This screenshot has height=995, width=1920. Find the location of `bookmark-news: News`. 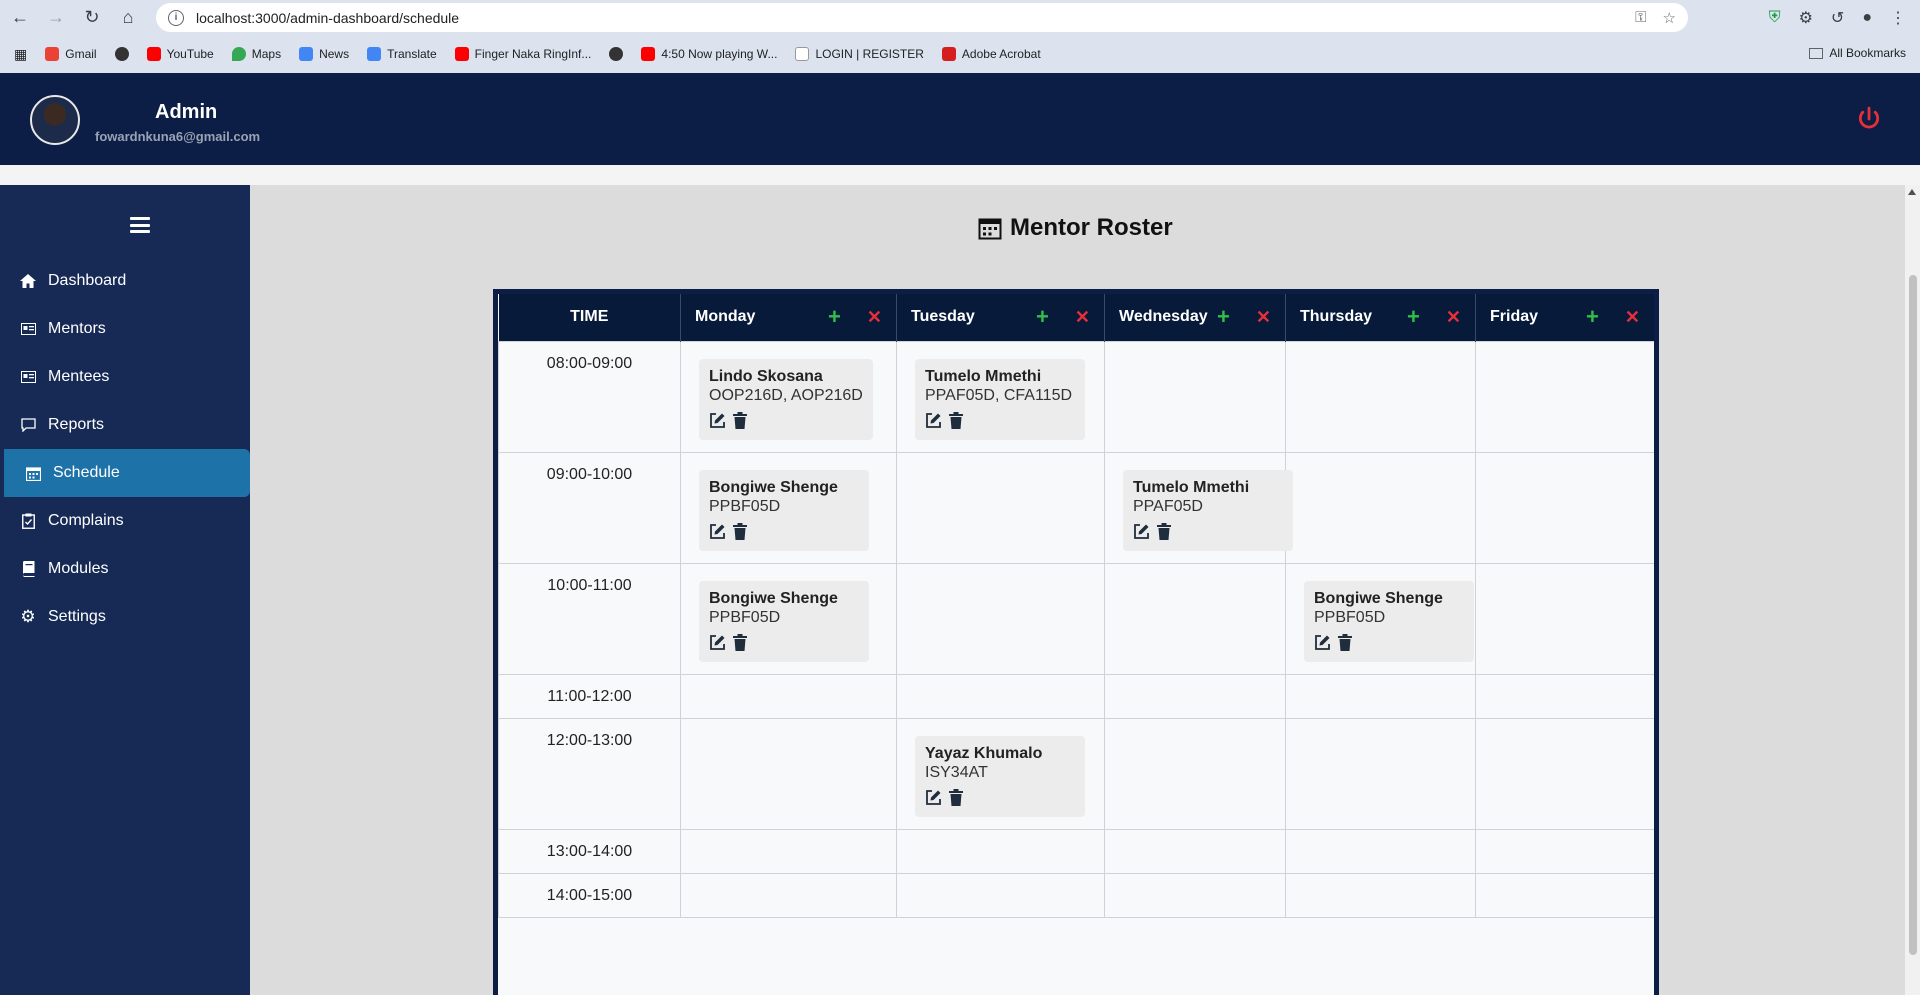

bookmark-news: News is located at coordinates (324, 54).